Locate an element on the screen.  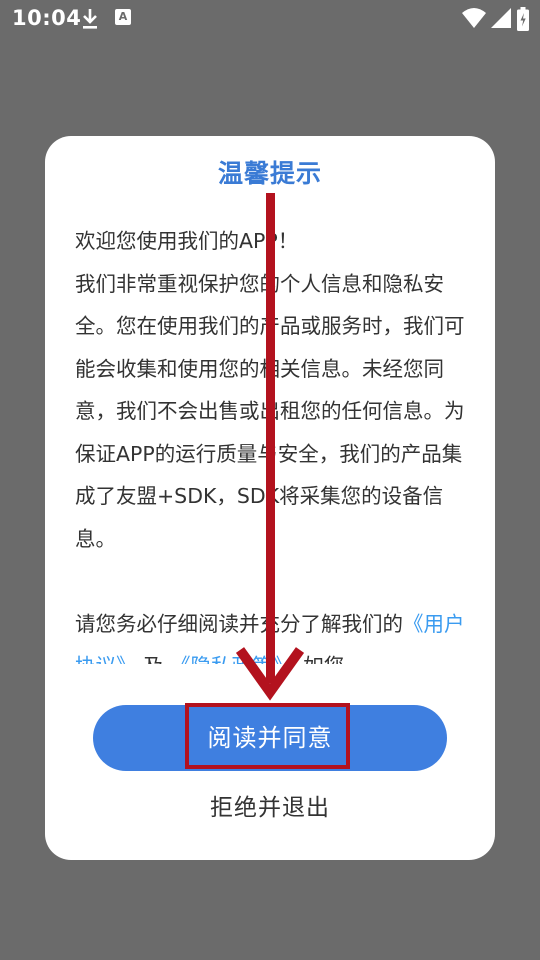
status-bar: 10:04 A is located at coordinates (270, 19).